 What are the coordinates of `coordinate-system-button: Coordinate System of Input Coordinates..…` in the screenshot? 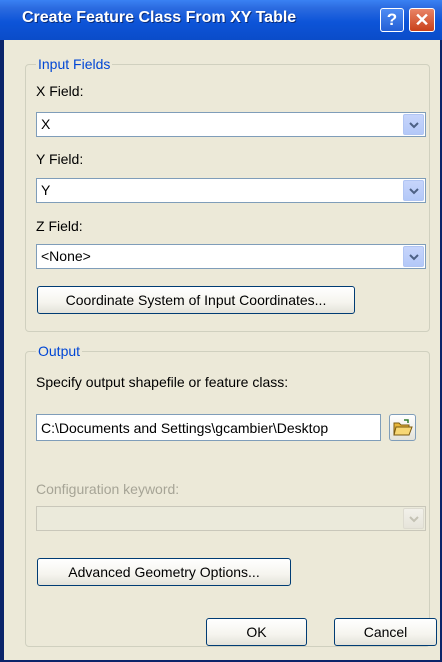 It's located at (196, 300).